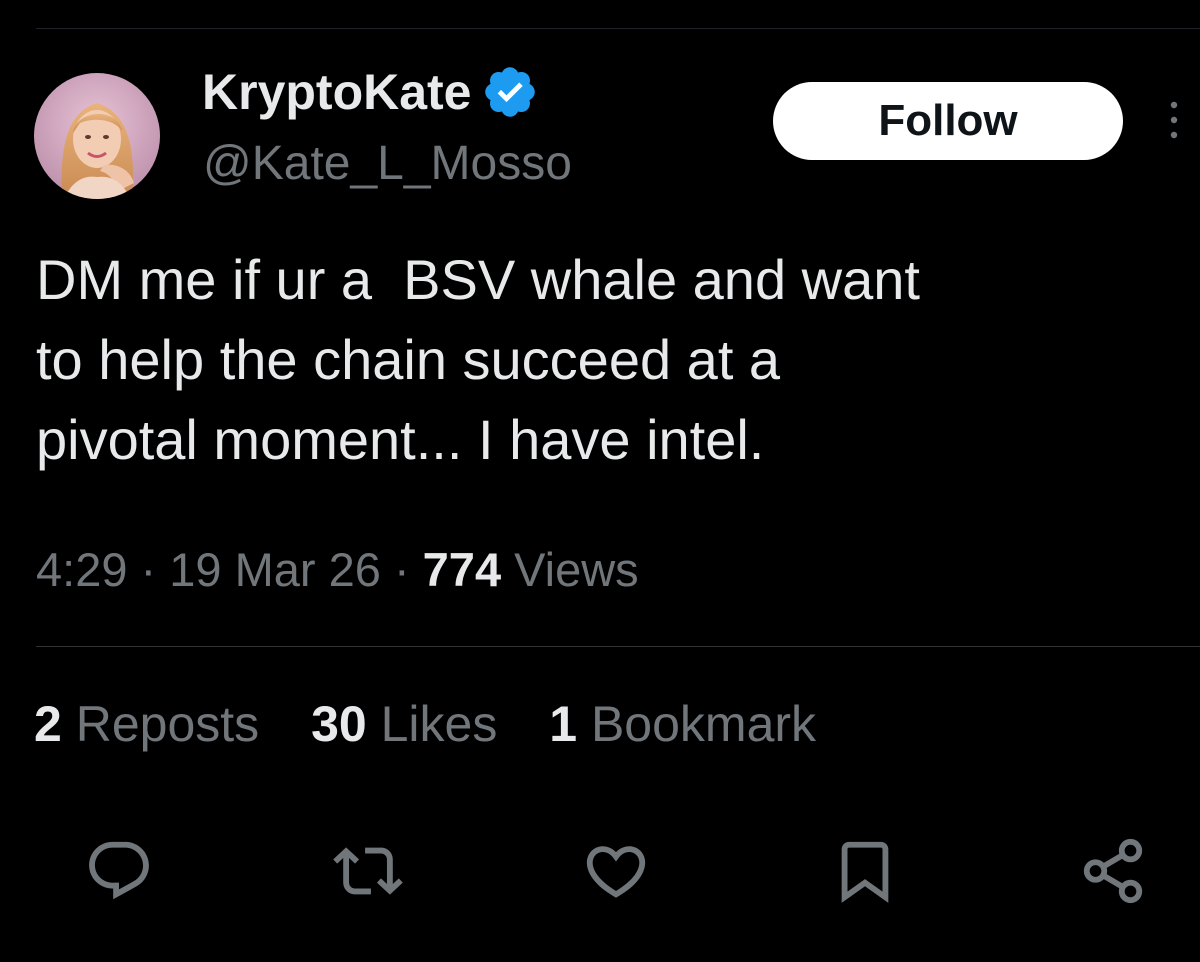 The height and width of the screenshot is (962, 1200). What do you see at coordinates (576, 569) in the screenshot?
I see `views-label: Views` at bounding box center [576, 569].